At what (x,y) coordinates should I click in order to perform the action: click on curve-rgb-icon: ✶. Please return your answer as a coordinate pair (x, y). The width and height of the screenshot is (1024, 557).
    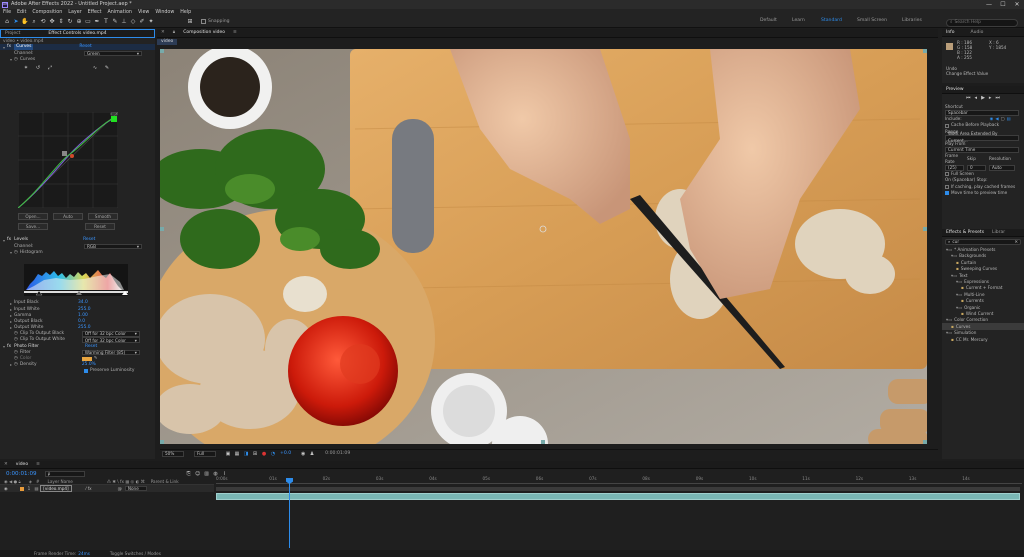
    Looking at the image, I should click on (26, 68).